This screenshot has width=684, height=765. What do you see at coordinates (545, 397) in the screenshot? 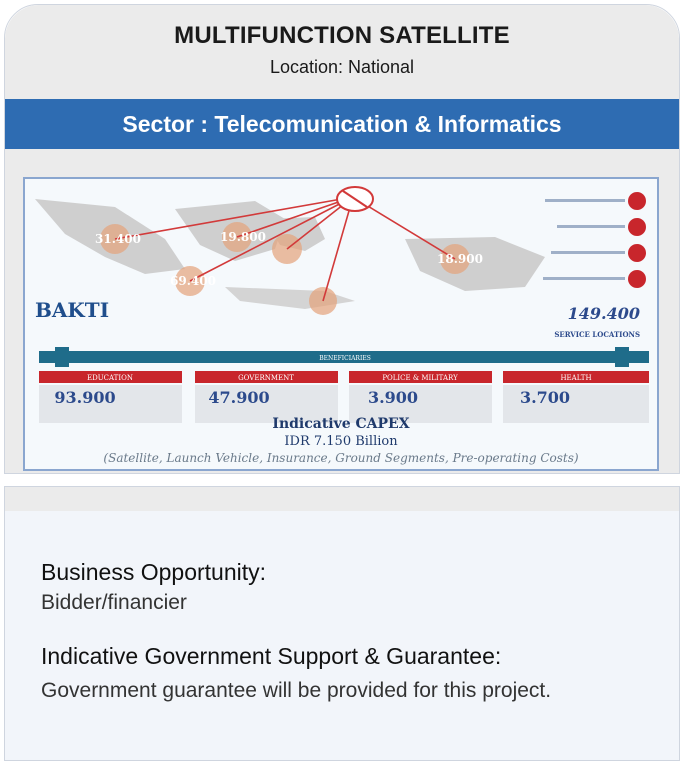
I see `category-value-health: 3.700` at bounding box center [545, 397].